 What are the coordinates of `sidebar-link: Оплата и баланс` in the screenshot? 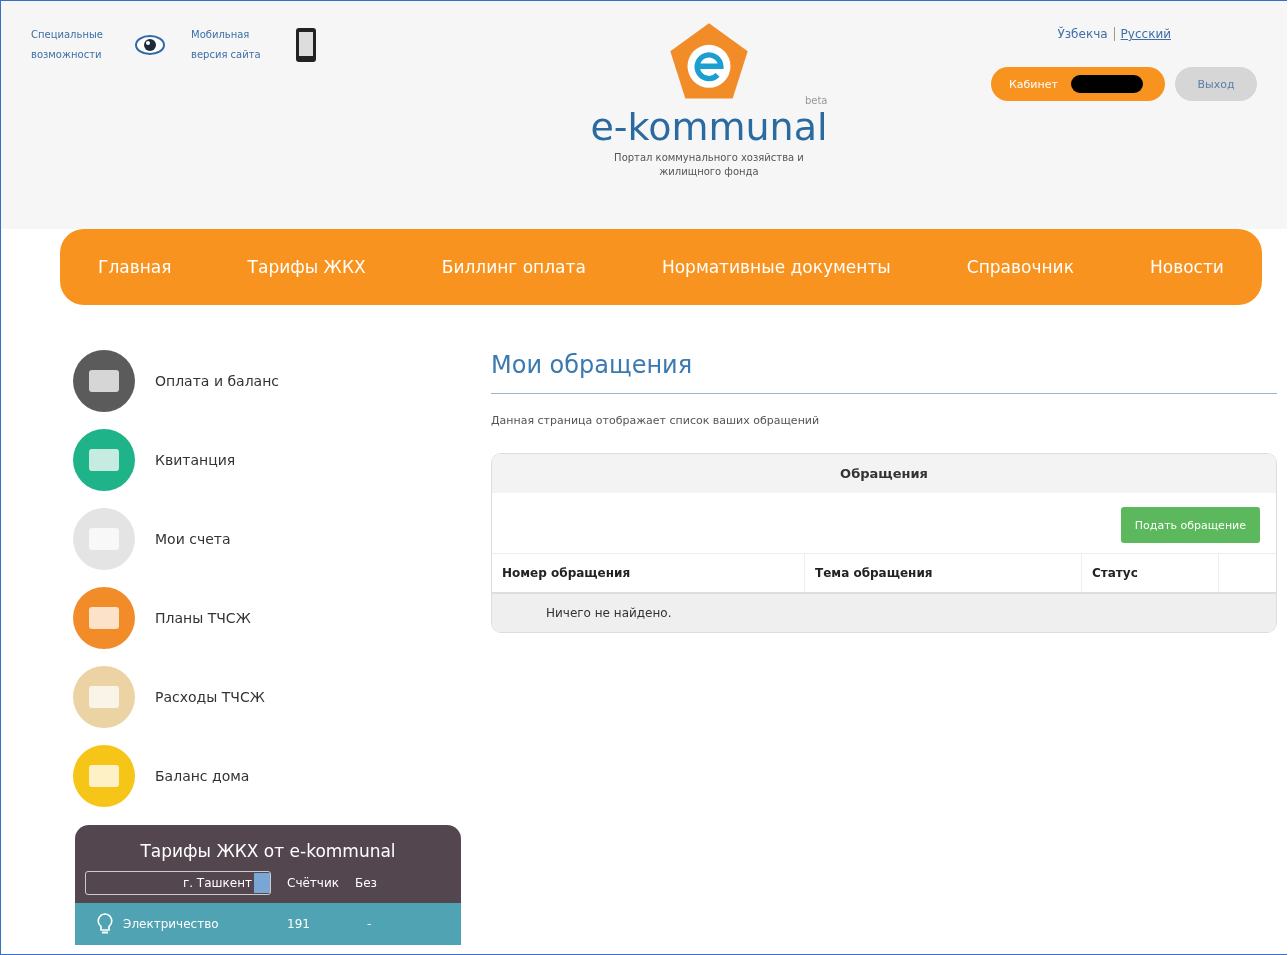 It's located at (217, 380).